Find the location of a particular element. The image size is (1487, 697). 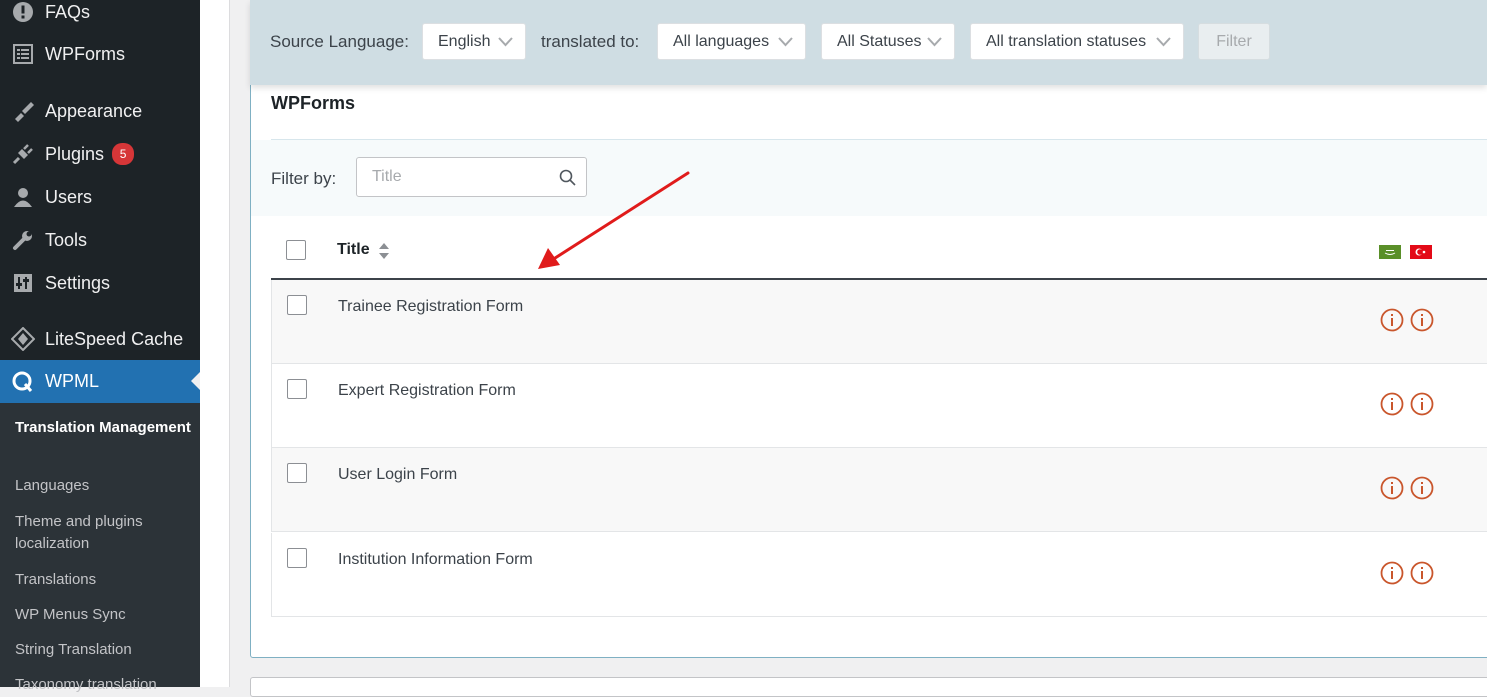

update-count-badge: 5 is located at coordinates (123, 154).